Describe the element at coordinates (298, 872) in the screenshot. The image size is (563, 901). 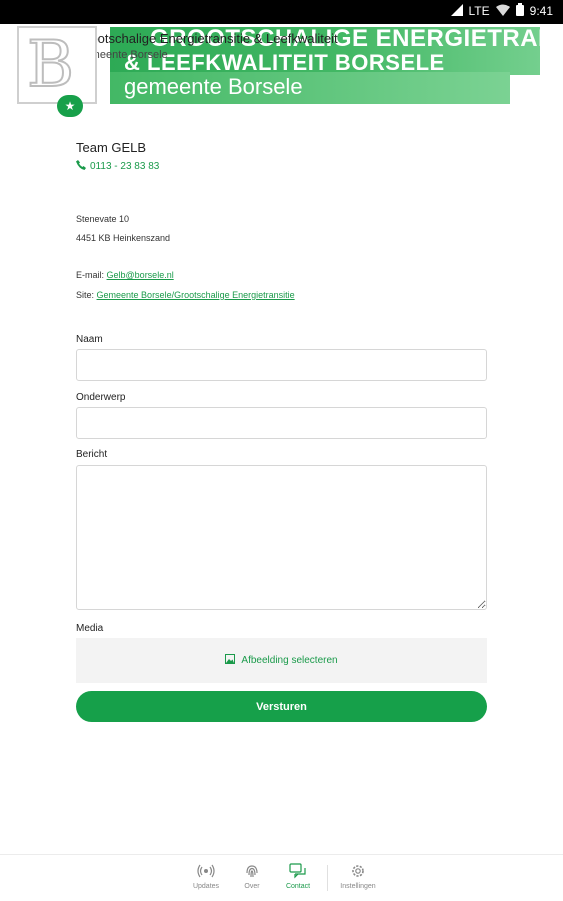
I see `chat-icon` at that location.